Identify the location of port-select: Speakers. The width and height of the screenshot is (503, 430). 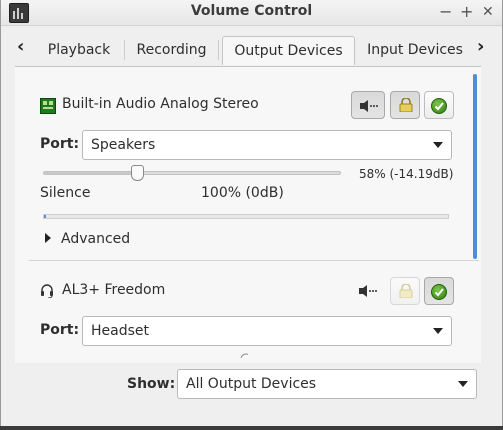
(267, 145).